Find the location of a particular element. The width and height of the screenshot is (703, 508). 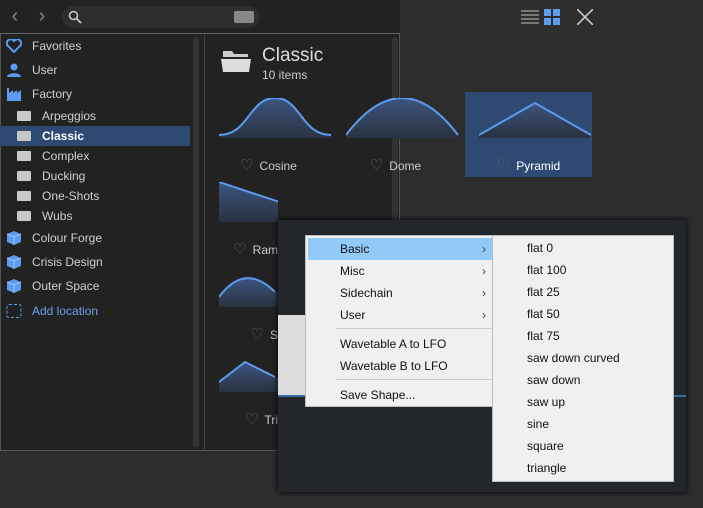

close-icon is located at coordinates (585, 17).